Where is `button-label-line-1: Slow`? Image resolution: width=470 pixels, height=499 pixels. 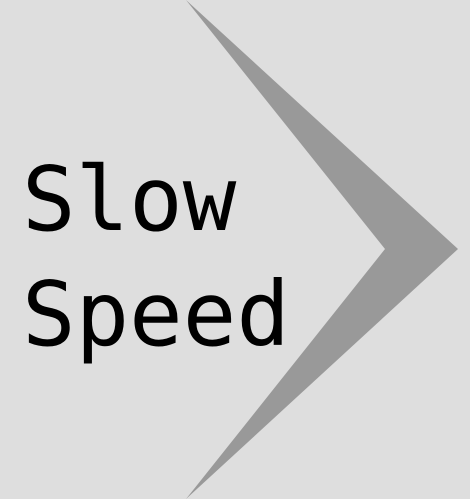
button-label-line-1: Slow is located at coordinates (129, 199).